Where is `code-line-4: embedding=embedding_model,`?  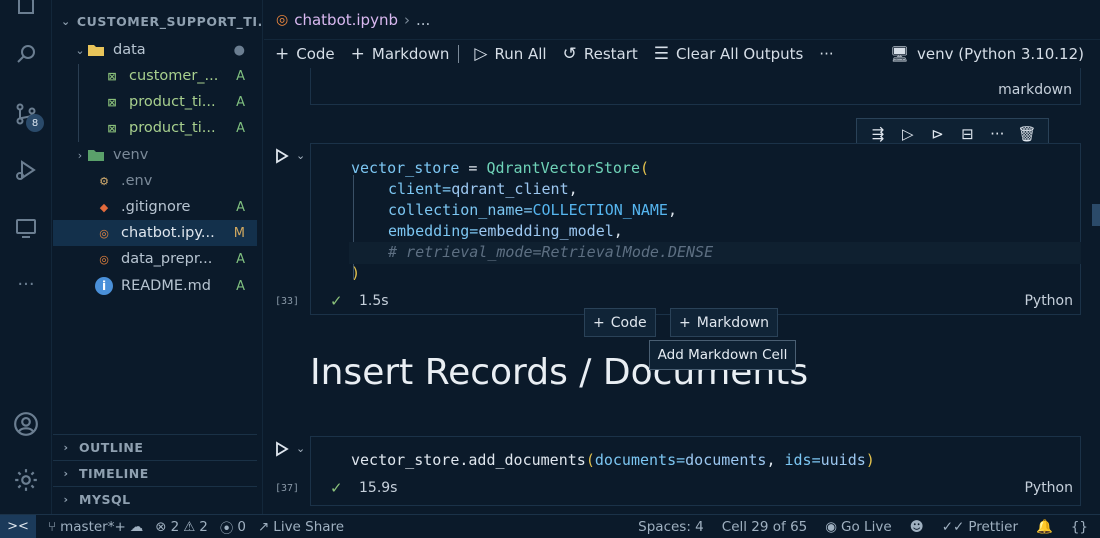
code-line-4: embedding=embedding_model, is located at coordinates (505, 231).